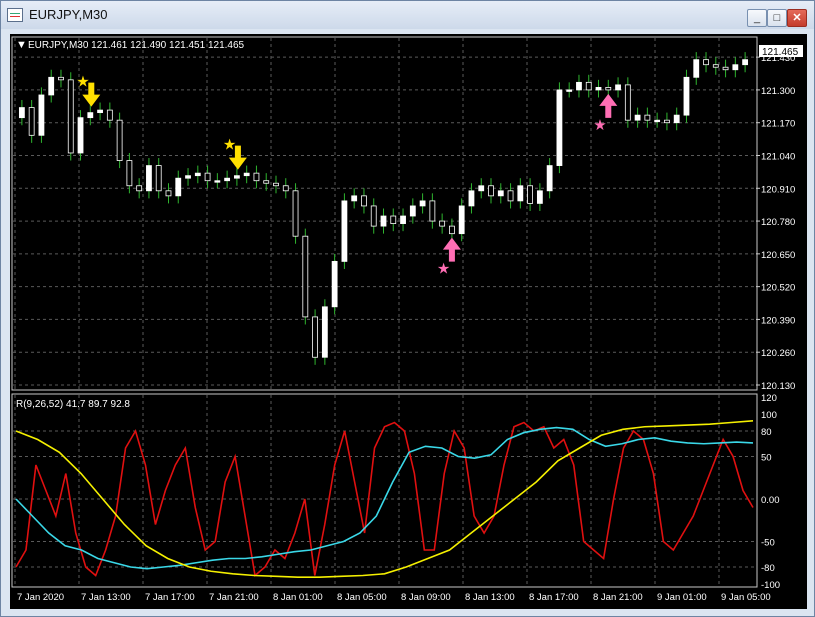 The image size is (815, 617). What do you see at coordinates (554, 597) in the screenshot?
I see `x-axis-label: 8 Jan 17:00` at bounding box center [554, 597].